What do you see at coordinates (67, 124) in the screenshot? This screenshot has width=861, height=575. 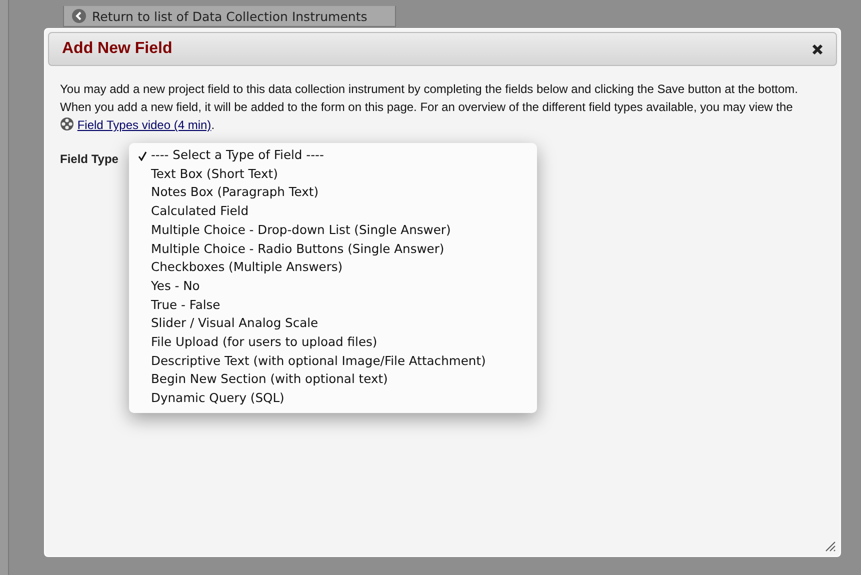 I see `film-reel-icon` at bounding box center [67, 124].